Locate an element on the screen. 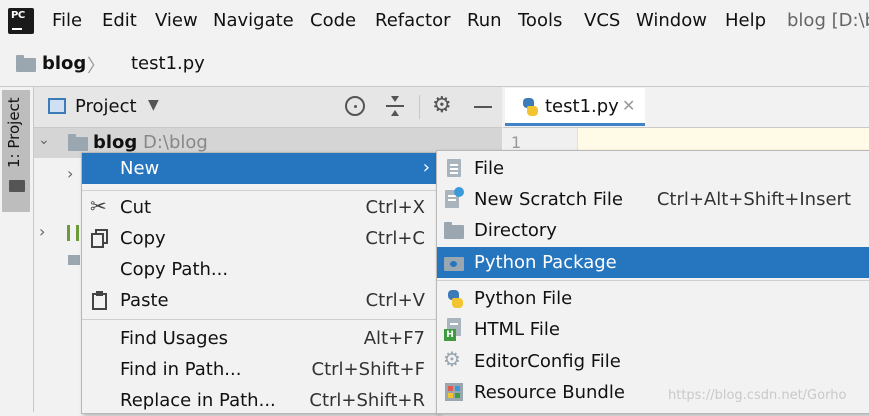 The width and height of the screenshot is (869, 416). ctx-item-shortcut: Ctrl+V is located at coordinates (395, 300).